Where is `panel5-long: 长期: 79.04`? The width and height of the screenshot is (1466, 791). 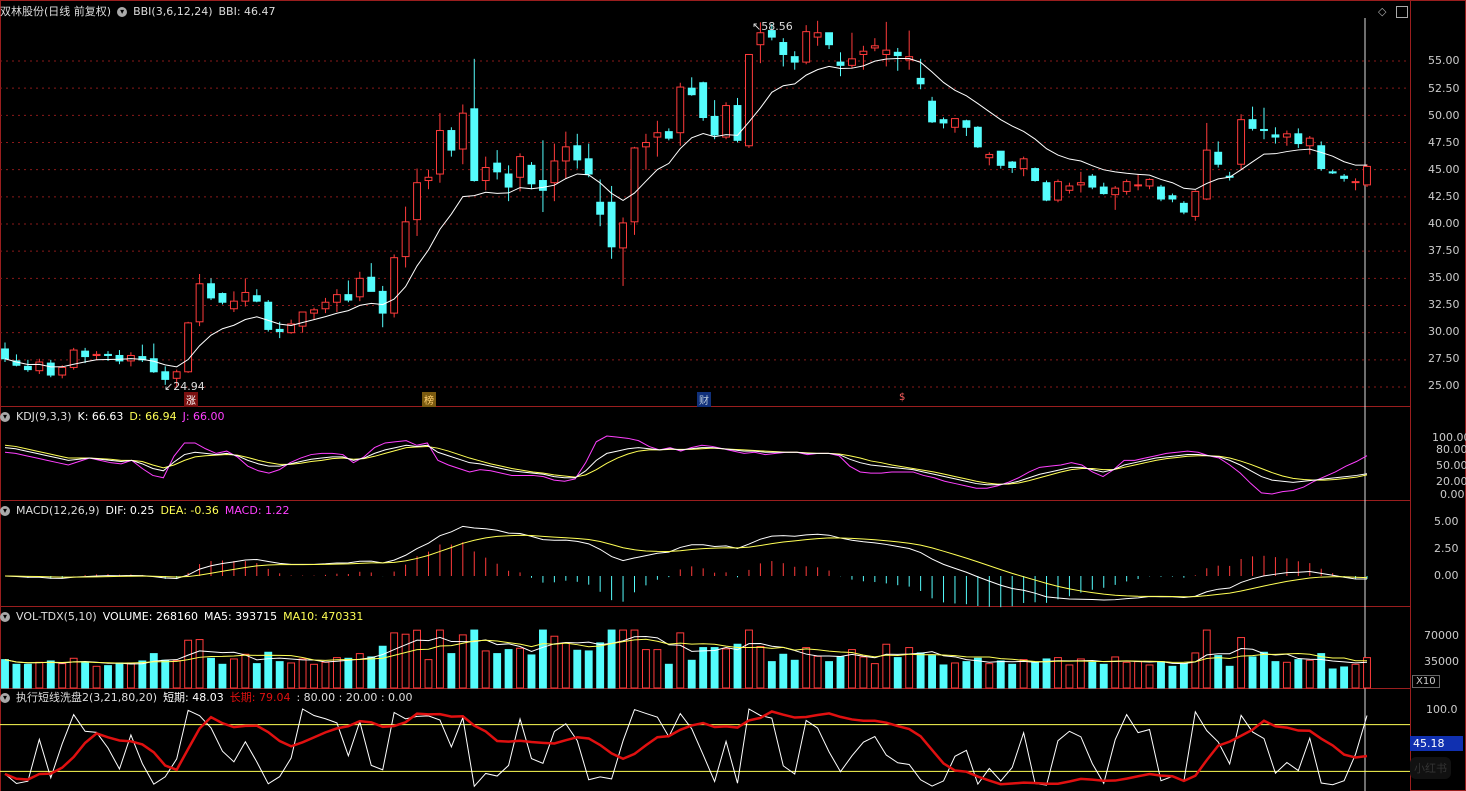 panel5-long: 长期: 79.04 is located at coordinates (260, 697).